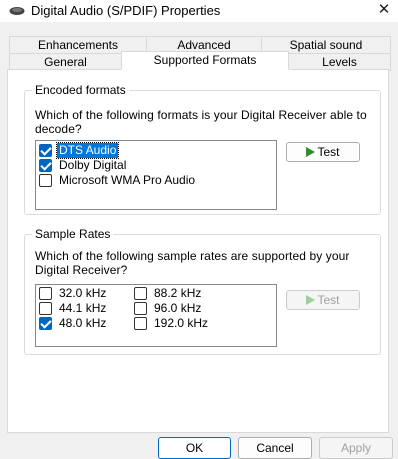 This screenshot has width=398, height=459. I want to click on window-title: Digital Audio (S/PDIF) Properties, so click(126, 10).